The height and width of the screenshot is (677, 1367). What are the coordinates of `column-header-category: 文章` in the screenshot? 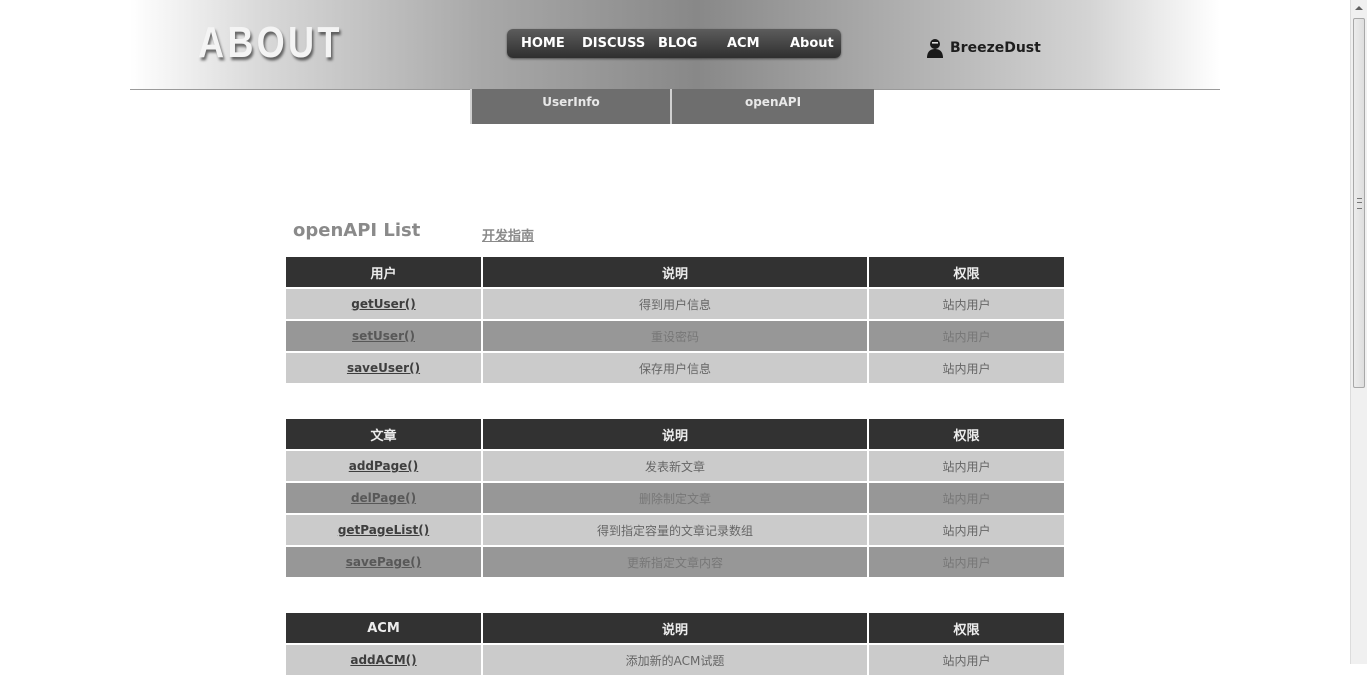 It's located at (384, 435).